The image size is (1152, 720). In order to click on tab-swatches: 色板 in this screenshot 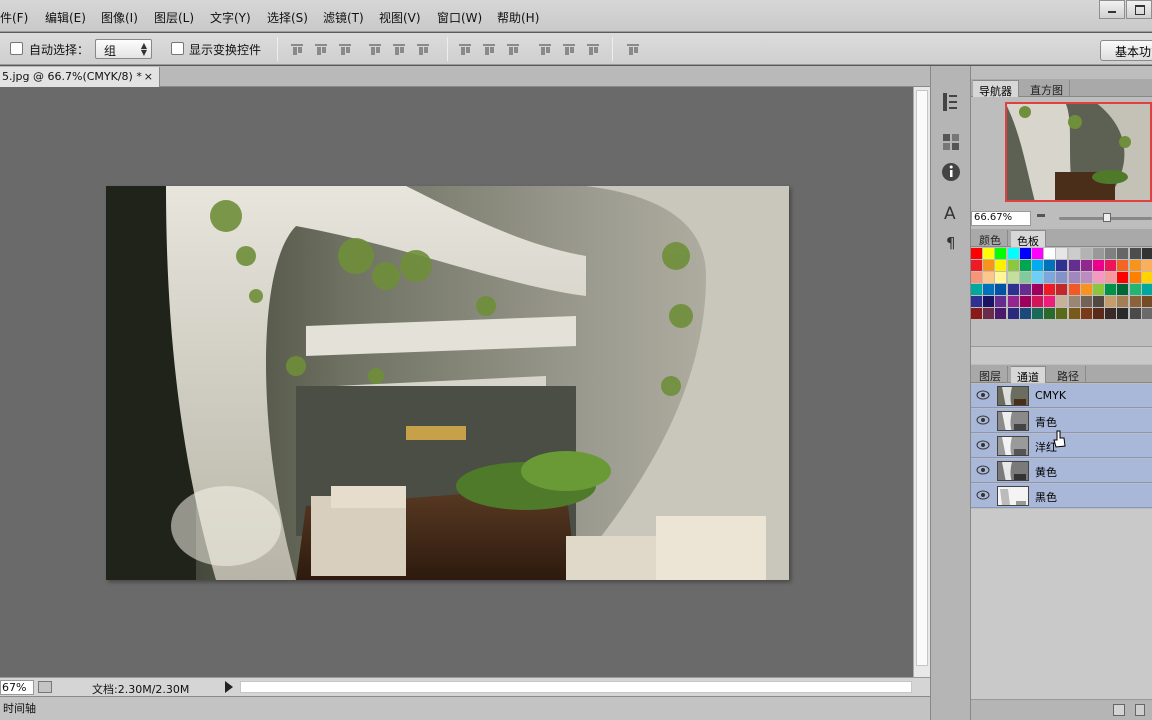, I will do `click(1028, 239)`.